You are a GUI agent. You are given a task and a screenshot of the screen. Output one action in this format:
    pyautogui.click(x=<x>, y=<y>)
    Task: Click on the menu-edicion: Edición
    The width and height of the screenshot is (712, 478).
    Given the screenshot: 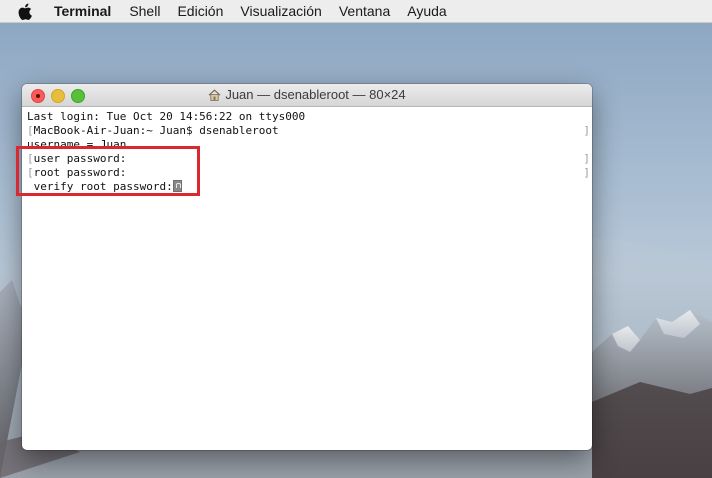 What is the action you would take?
    pyautogui.click(x=200, y=11)
    